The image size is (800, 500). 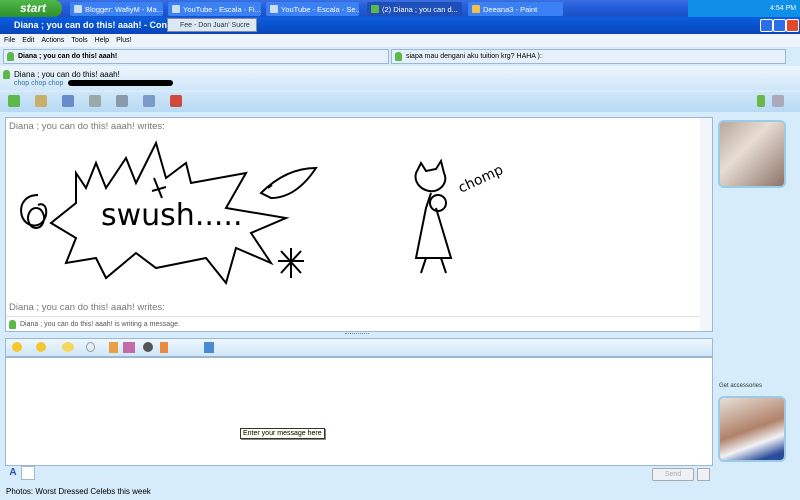 What do you see at coordinates (433, 216) in the screenshot?
I see `stick-figure` at bounding box center [433, 216].